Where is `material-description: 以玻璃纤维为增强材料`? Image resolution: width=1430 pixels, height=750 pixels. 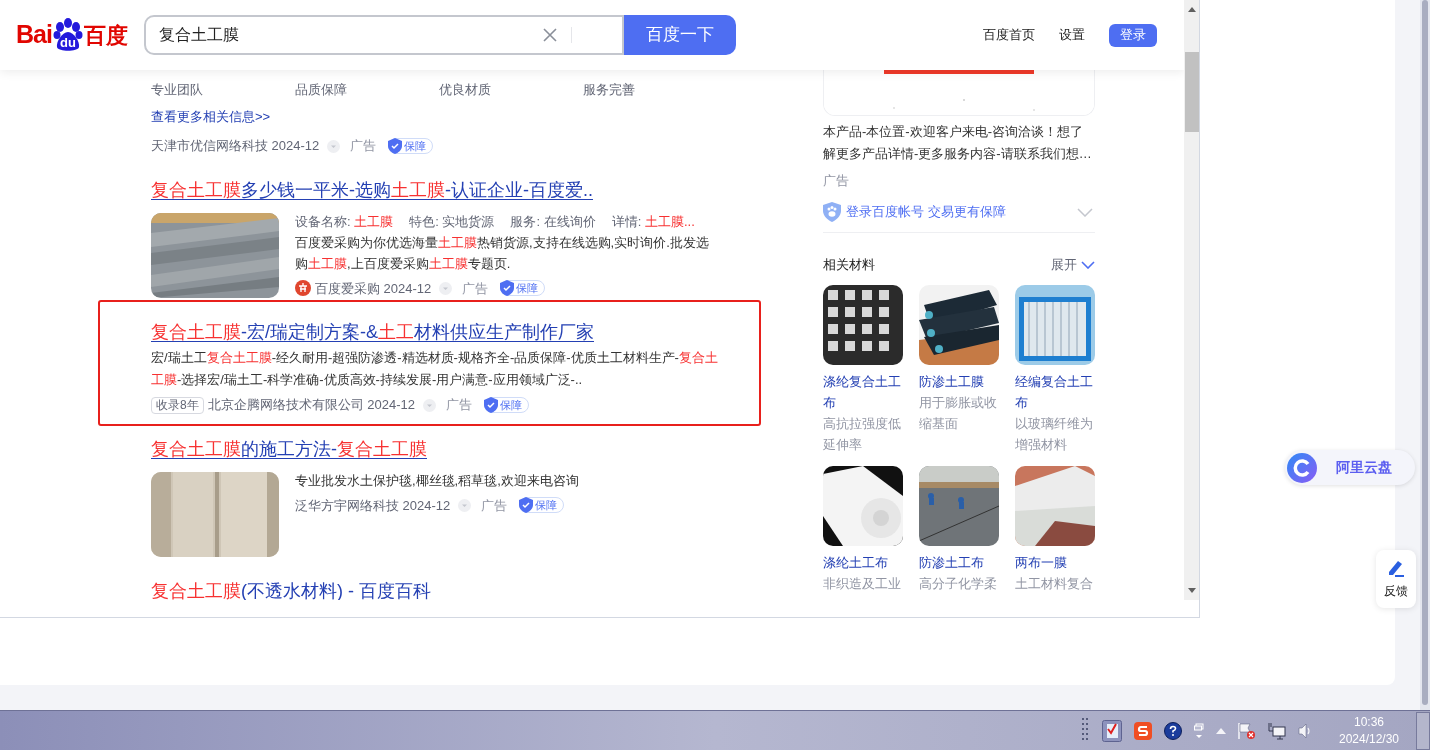 material-description: 以玻璃纤维为增强材料 is located at coordinates (1054, 434).